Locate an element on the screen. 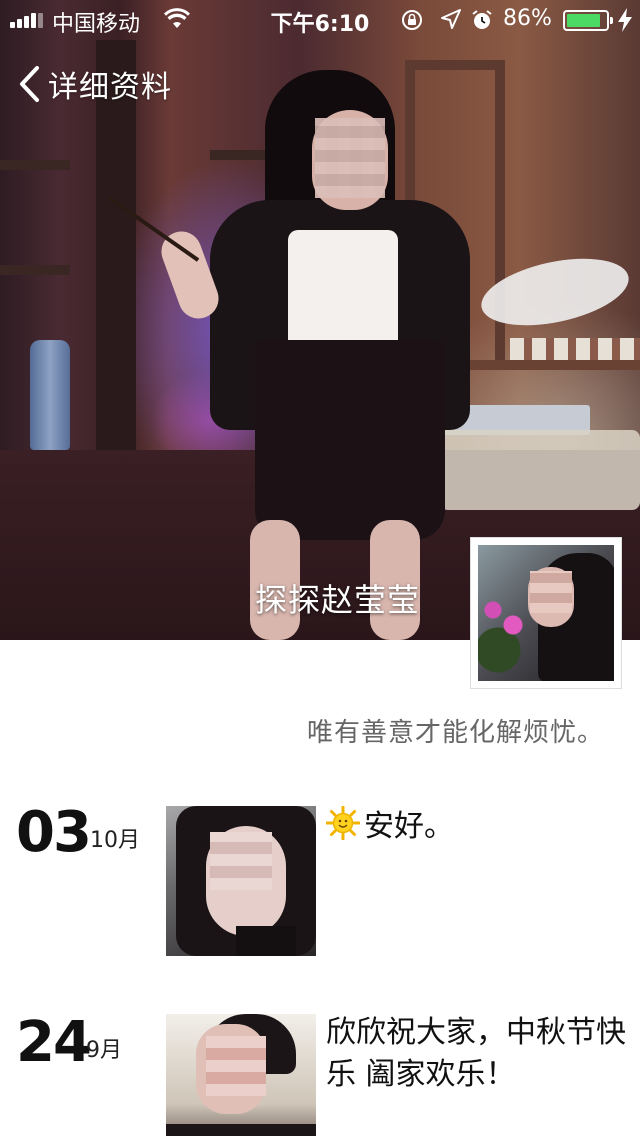  post-text-content: 安好。 is located at coordinates (409, 826).